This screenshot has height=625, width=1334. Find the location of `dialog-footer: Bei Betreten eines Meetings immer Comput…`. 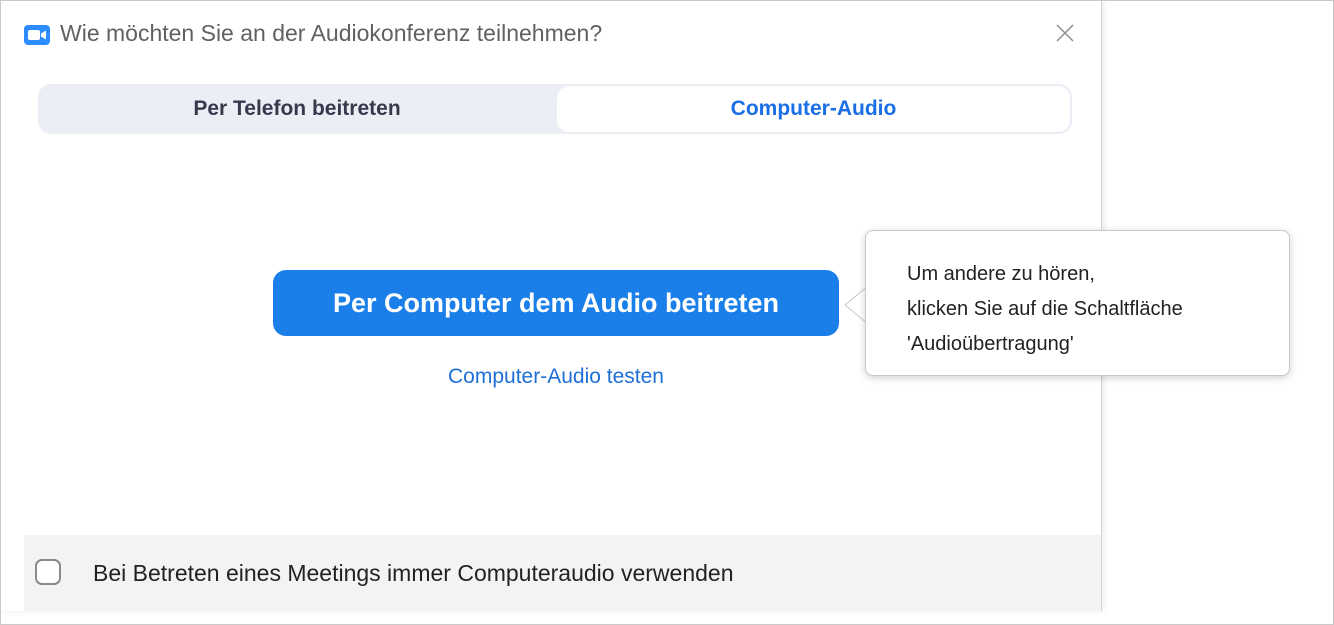

dialog-footer: Bei Betreten eines Meetings immer Comput… is located at coordinates (562, 573).